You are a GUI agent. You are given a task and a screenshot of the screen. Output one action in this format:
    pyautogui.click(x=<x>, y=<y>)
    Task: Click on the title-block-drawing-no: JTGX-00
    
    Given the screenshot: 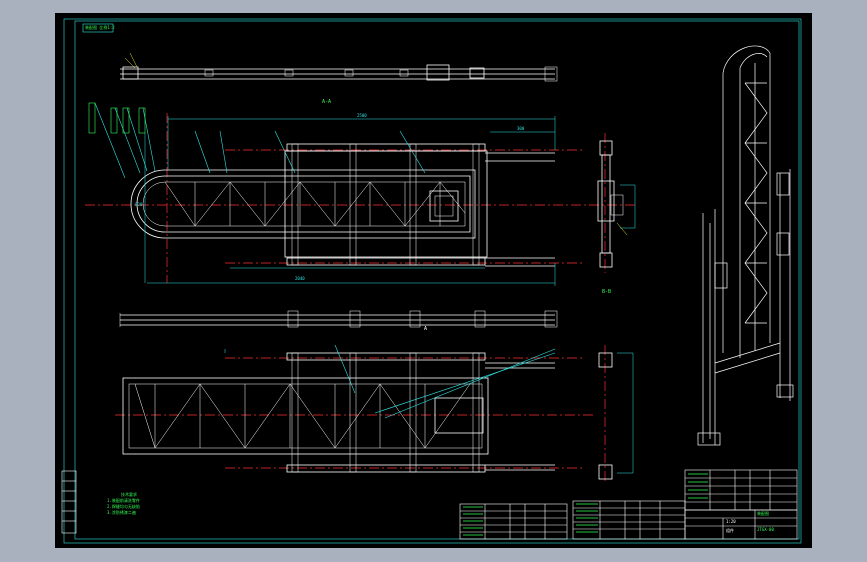 What is the action you would take?
    pyautogui.click(x=765, y=529)
    